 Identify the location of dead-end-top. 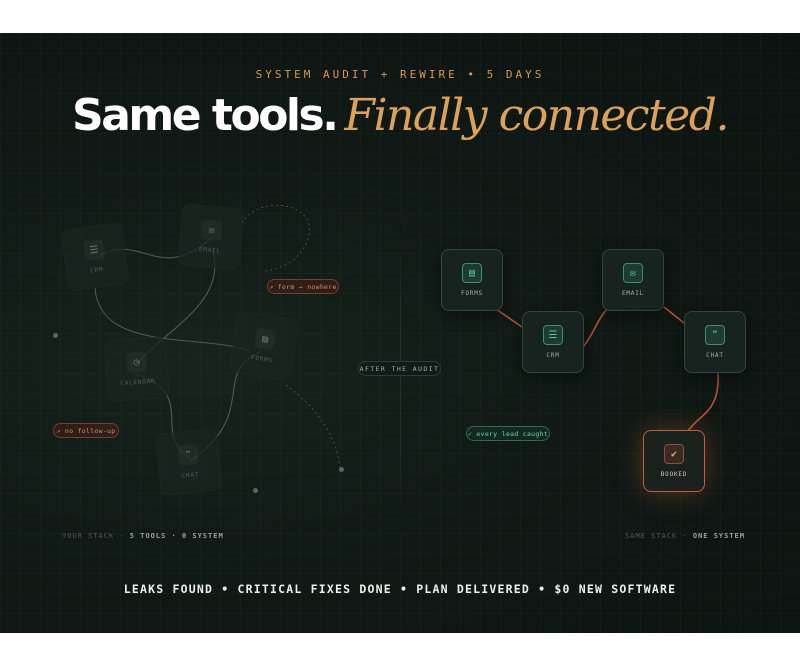
(276, 238).